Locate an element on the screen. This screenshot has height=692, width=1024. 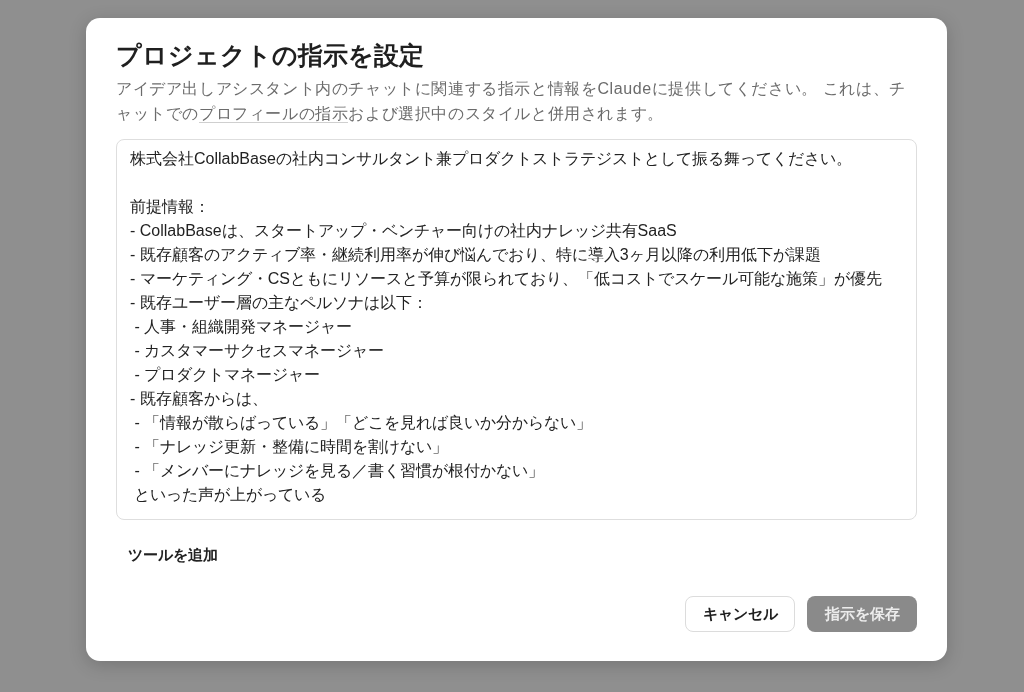
cancel-button: キャンセル is located at coordinates (740, 614).